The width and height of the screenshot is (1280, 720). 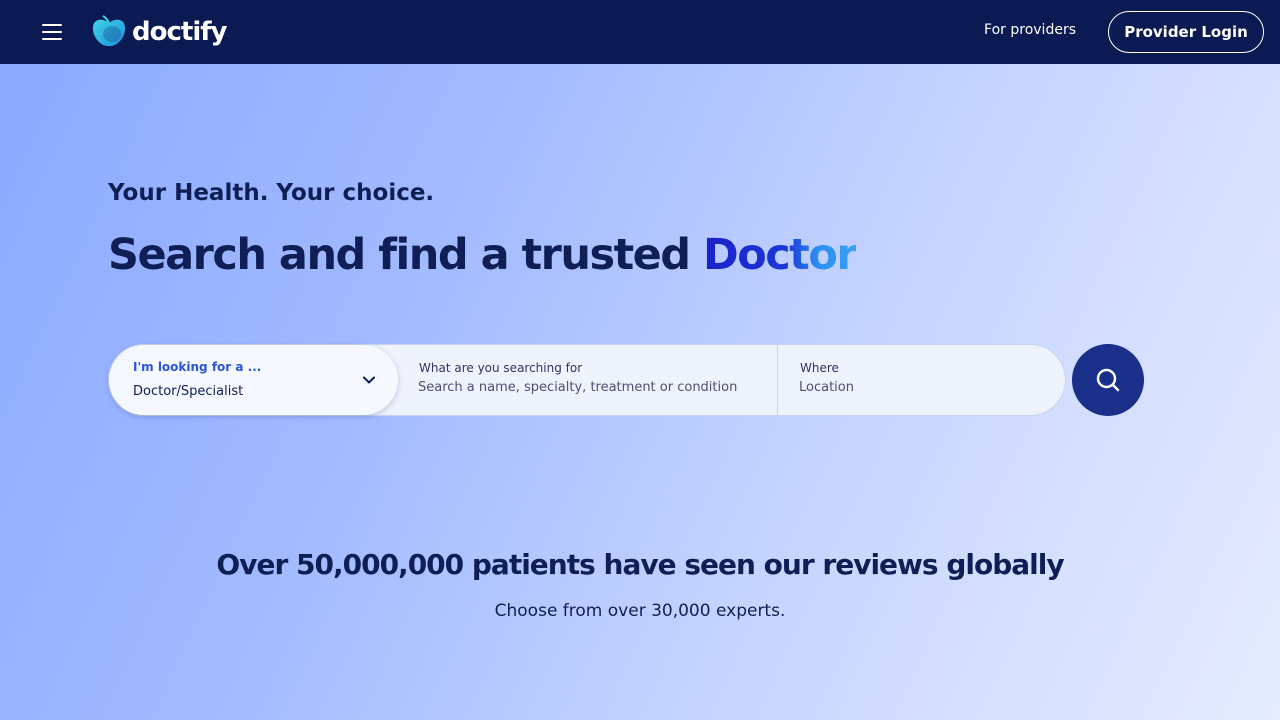 I want to click on search-icon, so click(x=1108, y=380).